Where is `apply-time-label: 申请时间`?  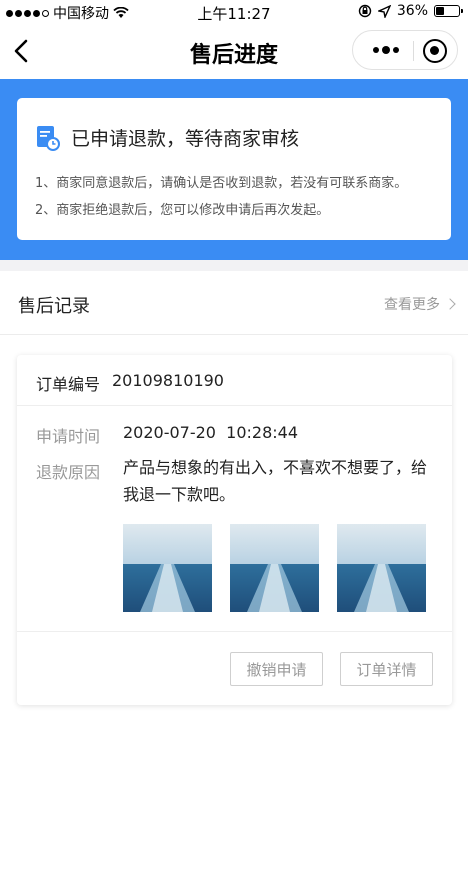 apply-time-label: 申请时间 is located at coordinates (68, 436).